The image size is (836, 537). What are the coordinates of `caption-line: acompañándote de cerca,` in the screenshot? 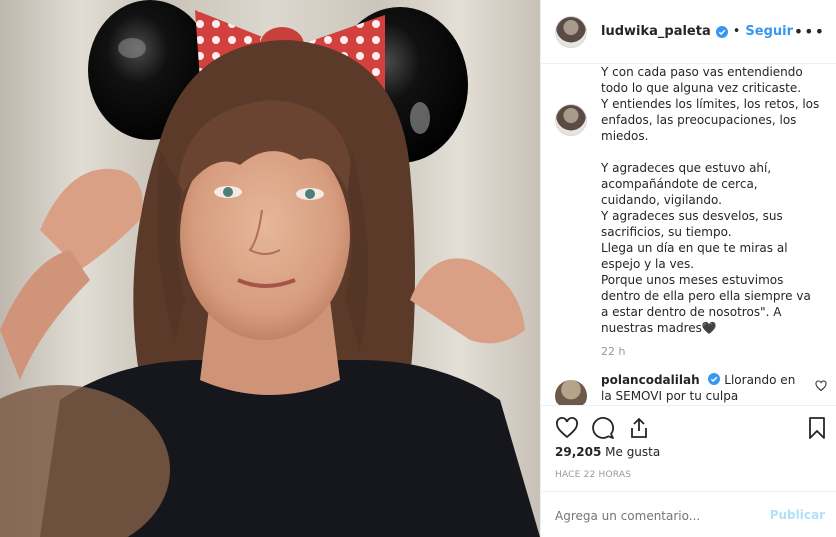 It's located at (679, 184).